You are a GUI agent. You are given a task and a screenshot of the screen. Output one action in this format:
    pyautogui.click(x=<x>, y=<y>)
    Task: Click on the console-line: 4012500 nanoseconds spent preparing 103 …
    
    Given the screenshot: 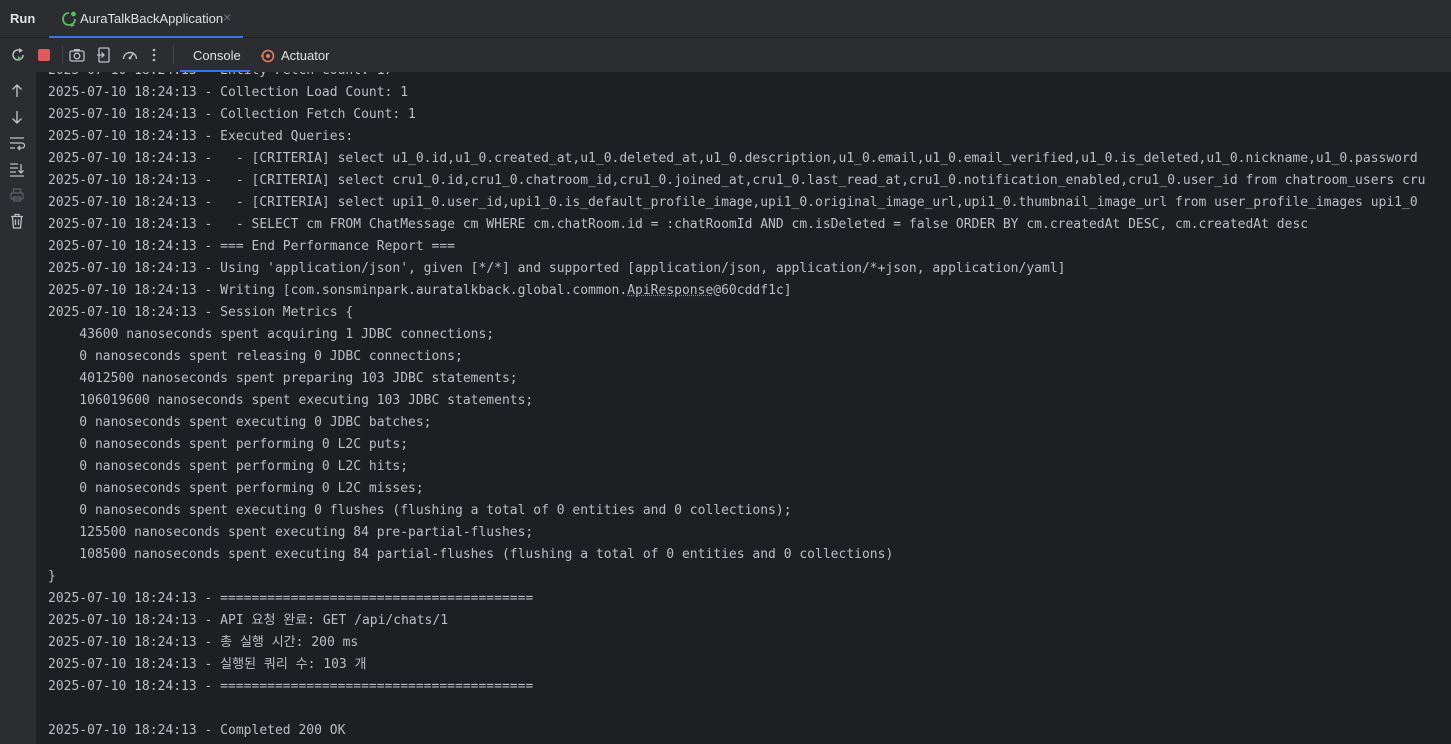 What is the action you would take?
    pyautogui.click(x=283, y=378)
    